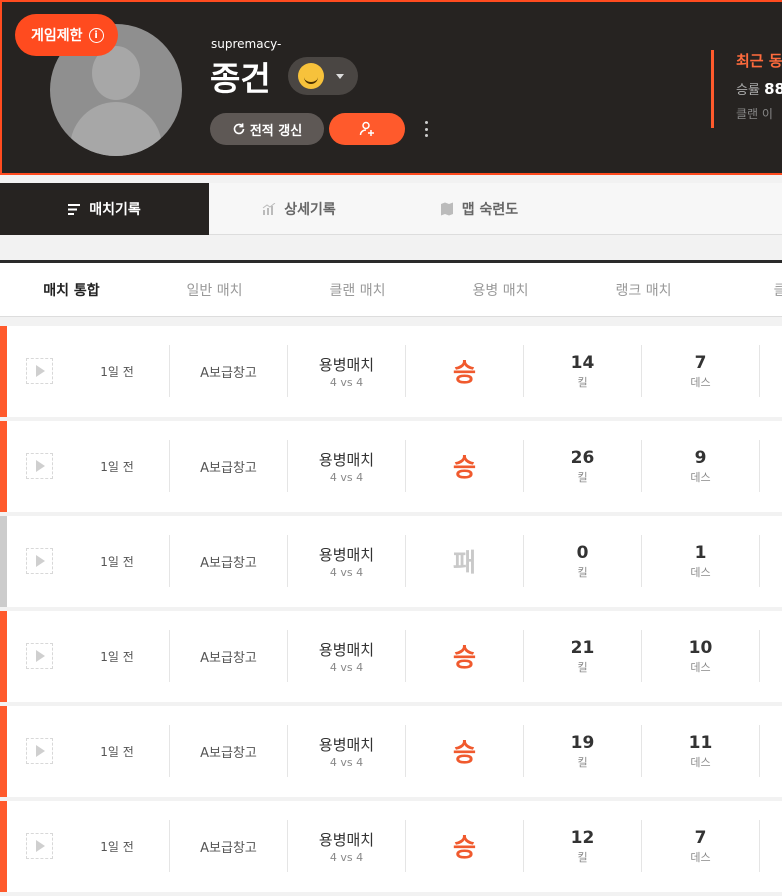  I want to click on tab-label: 맵 숙련도, so click(490, 210).